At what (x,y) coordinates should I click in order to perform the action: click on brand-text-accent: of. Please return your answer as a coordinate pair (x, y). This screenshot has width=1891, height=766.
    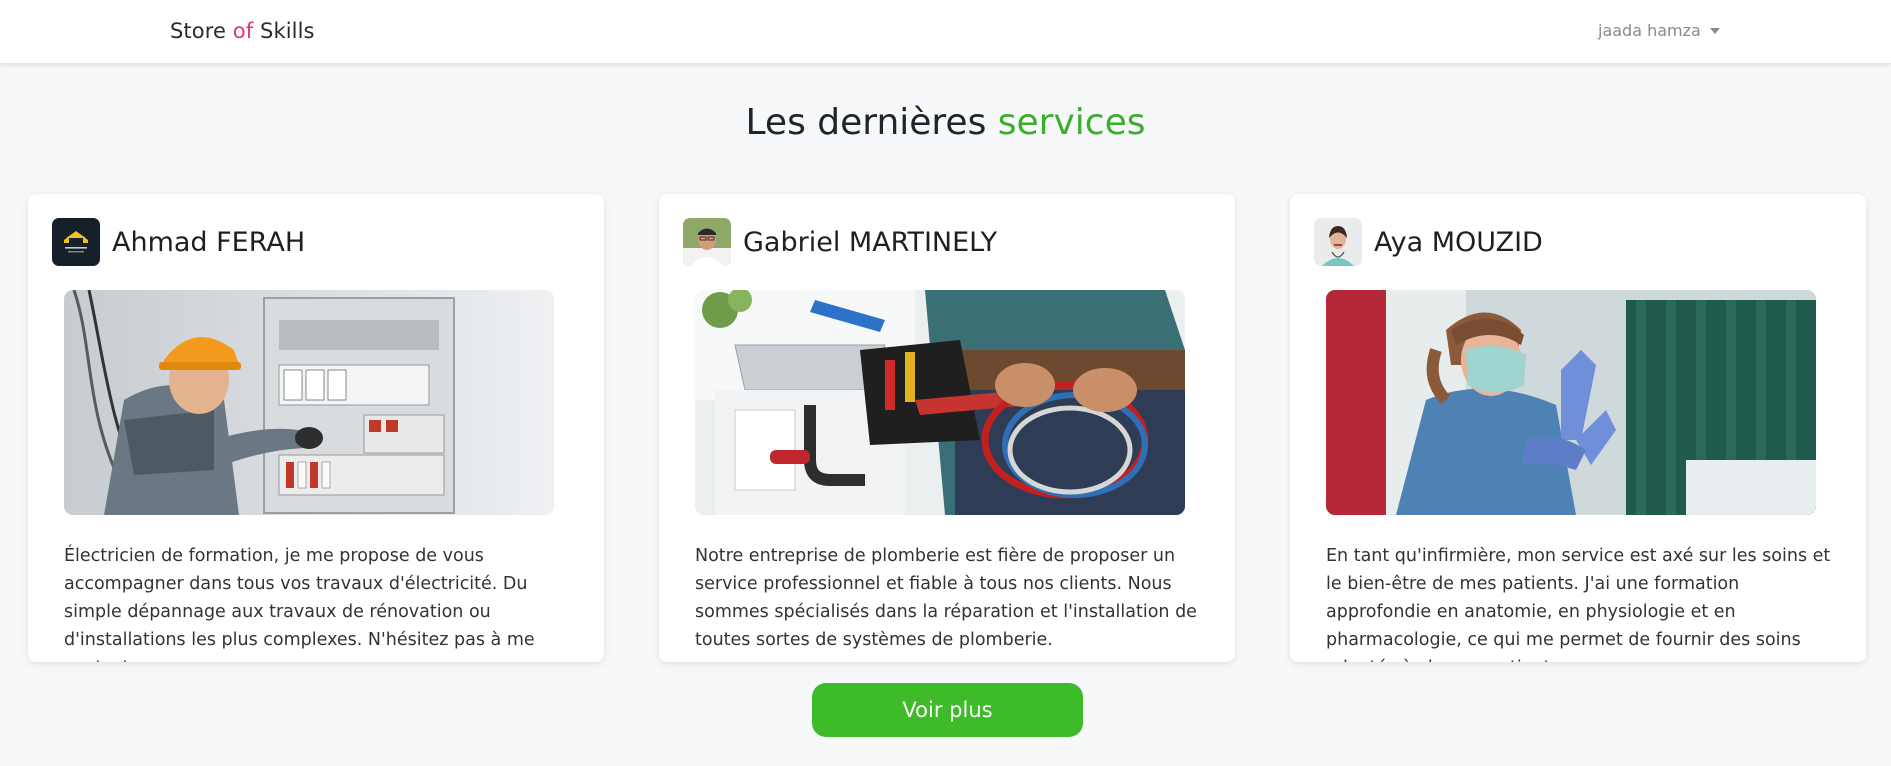
    Looking at the image, I should click on (243, 31).